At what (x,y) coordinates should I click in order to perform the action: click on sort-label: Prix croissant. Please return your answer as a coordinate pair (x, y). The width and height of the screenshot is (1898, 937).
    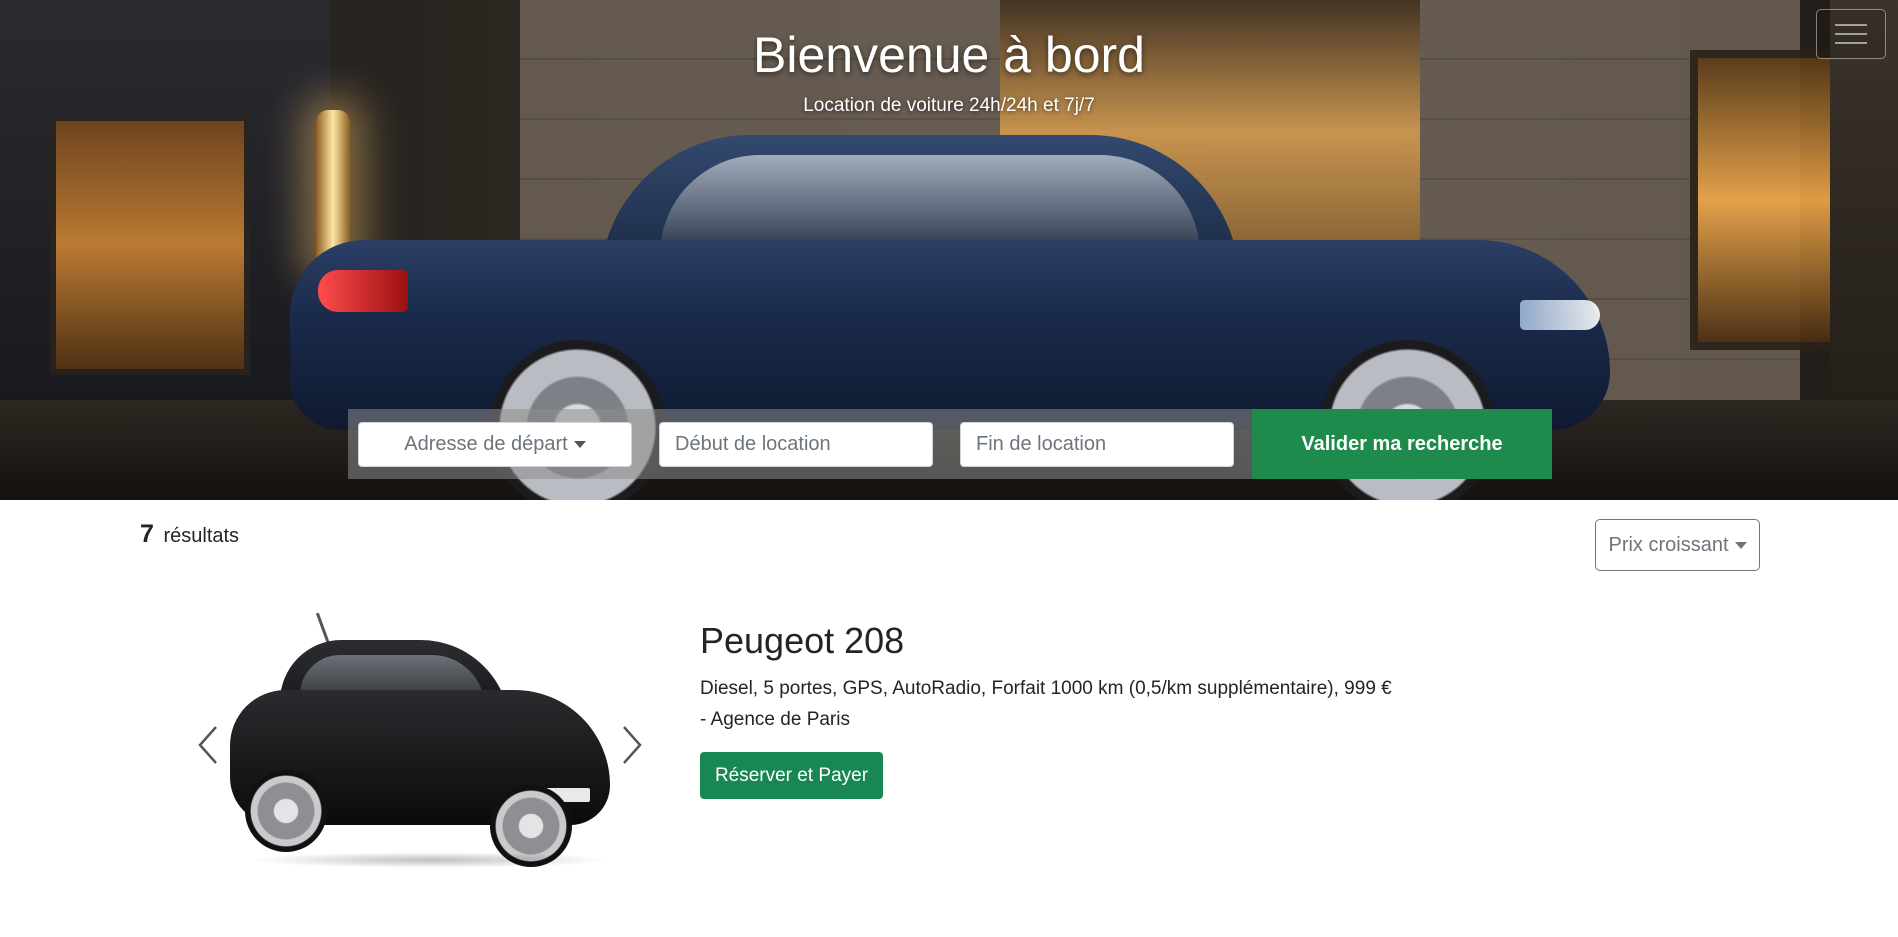
    Looking at the image, I should click on (1668, 544).